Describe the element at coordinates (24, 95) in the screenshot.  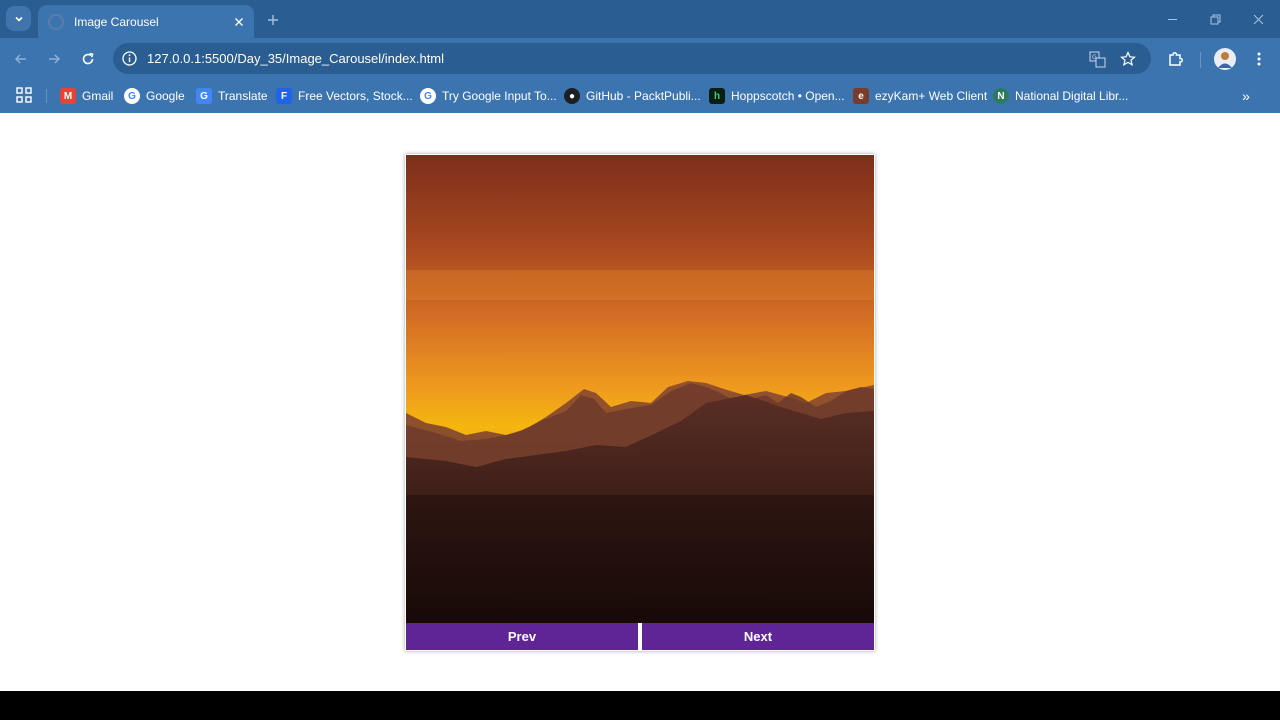
I see `apps-grid-icon` at that location.